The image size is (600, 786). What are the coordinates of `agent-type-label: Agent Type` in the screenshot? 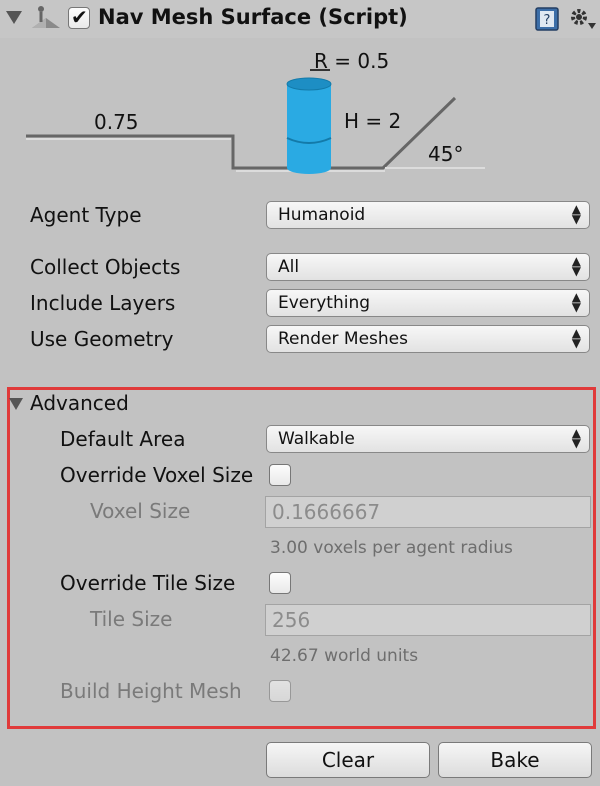 It's located at (86, 215).